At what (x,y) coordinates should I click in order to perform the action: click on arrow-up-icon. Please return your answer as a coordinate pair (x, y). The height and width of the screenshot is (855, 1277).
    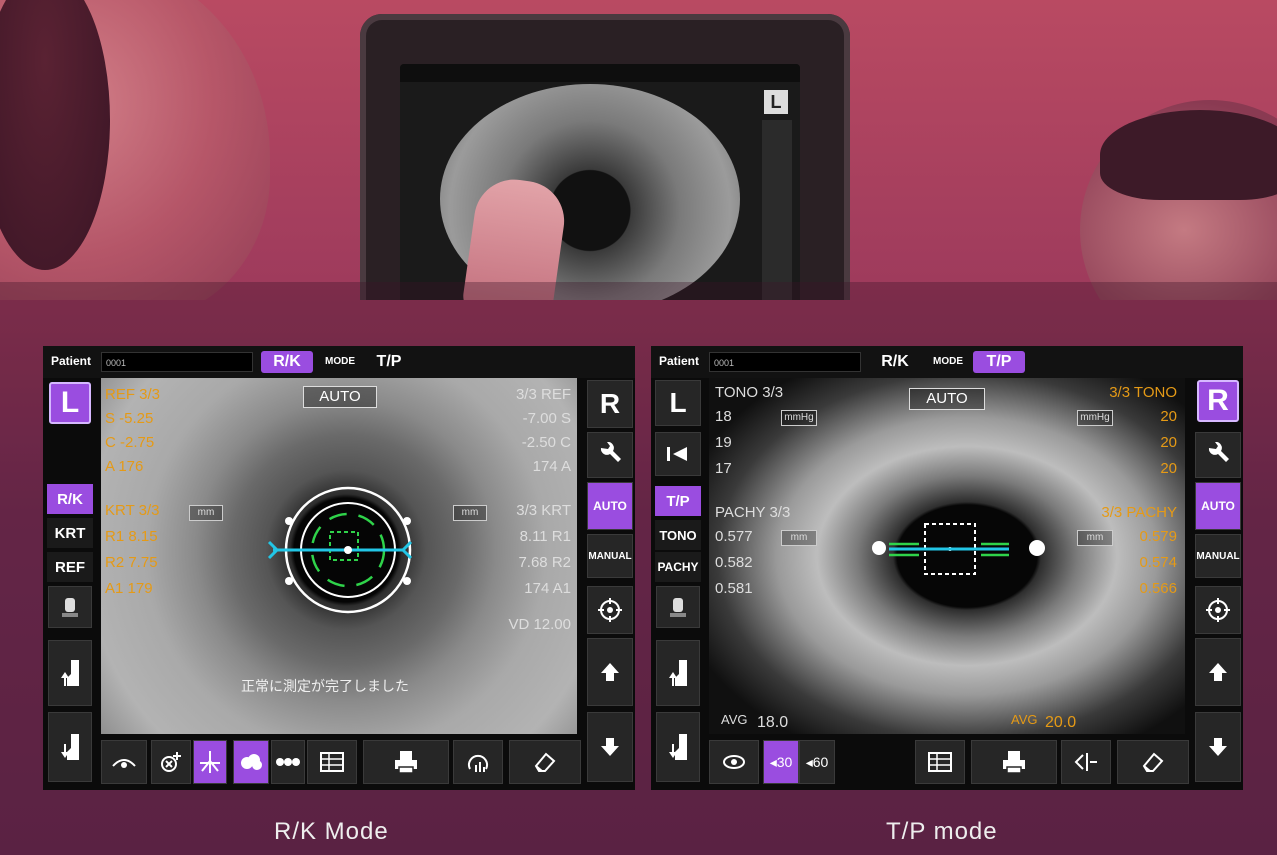
    Looking at the image, I should click on (610, 672).